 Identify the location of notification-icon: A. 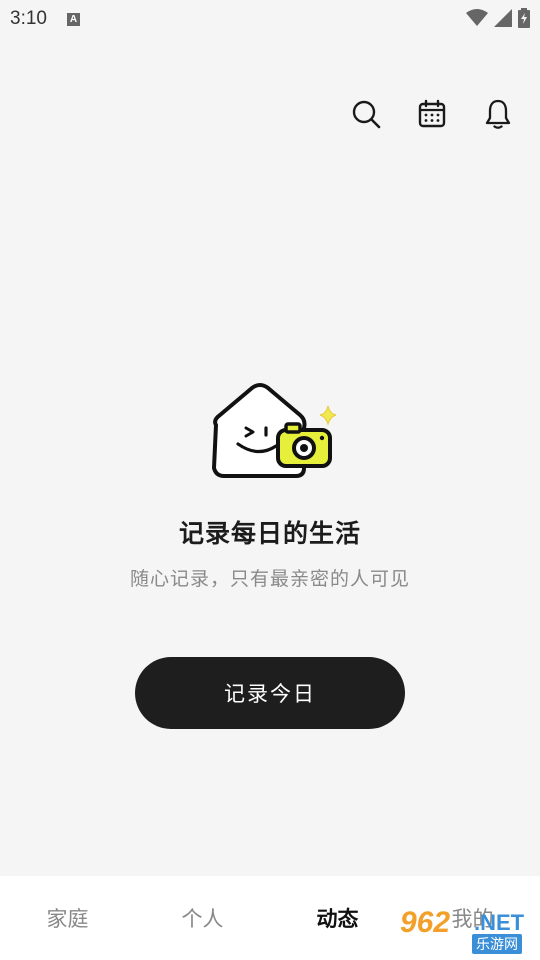
(73, 19).